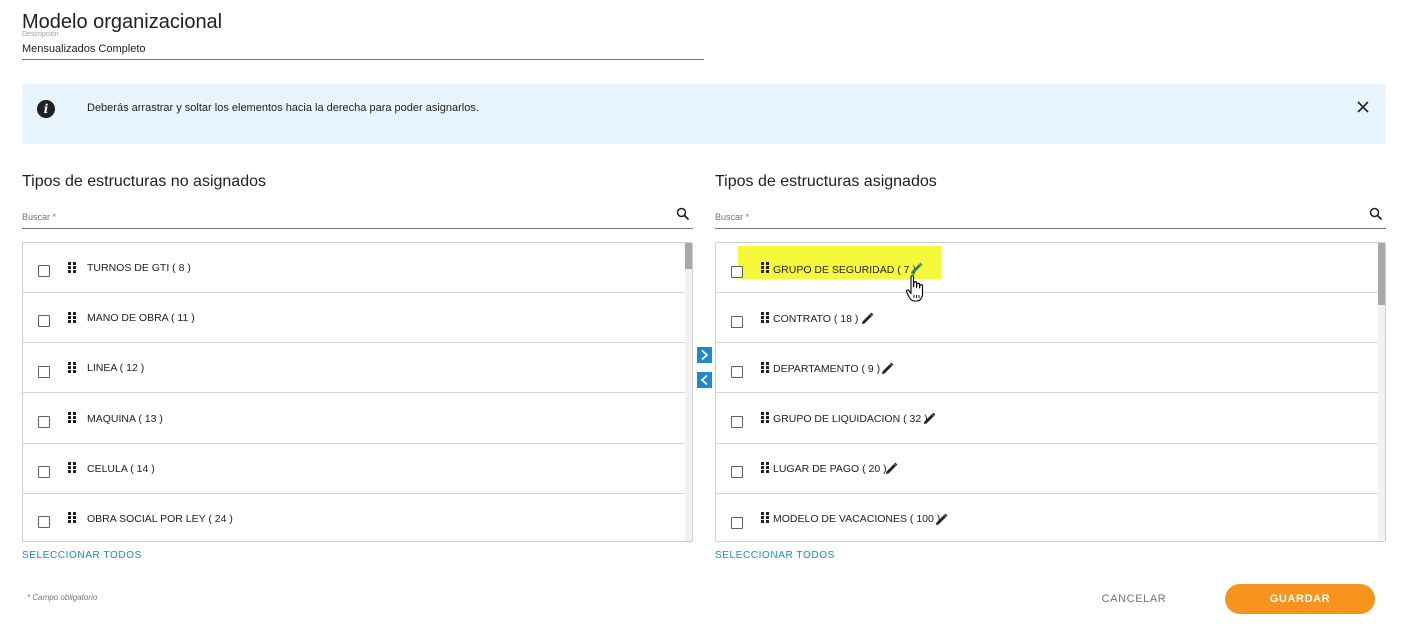 The image size is (1411, 630). What do you see at coordinates (826, 181) in the screenshot?
I see `assigned-title: Tipos de estructuras asignados` at bounding box center [826, 181].